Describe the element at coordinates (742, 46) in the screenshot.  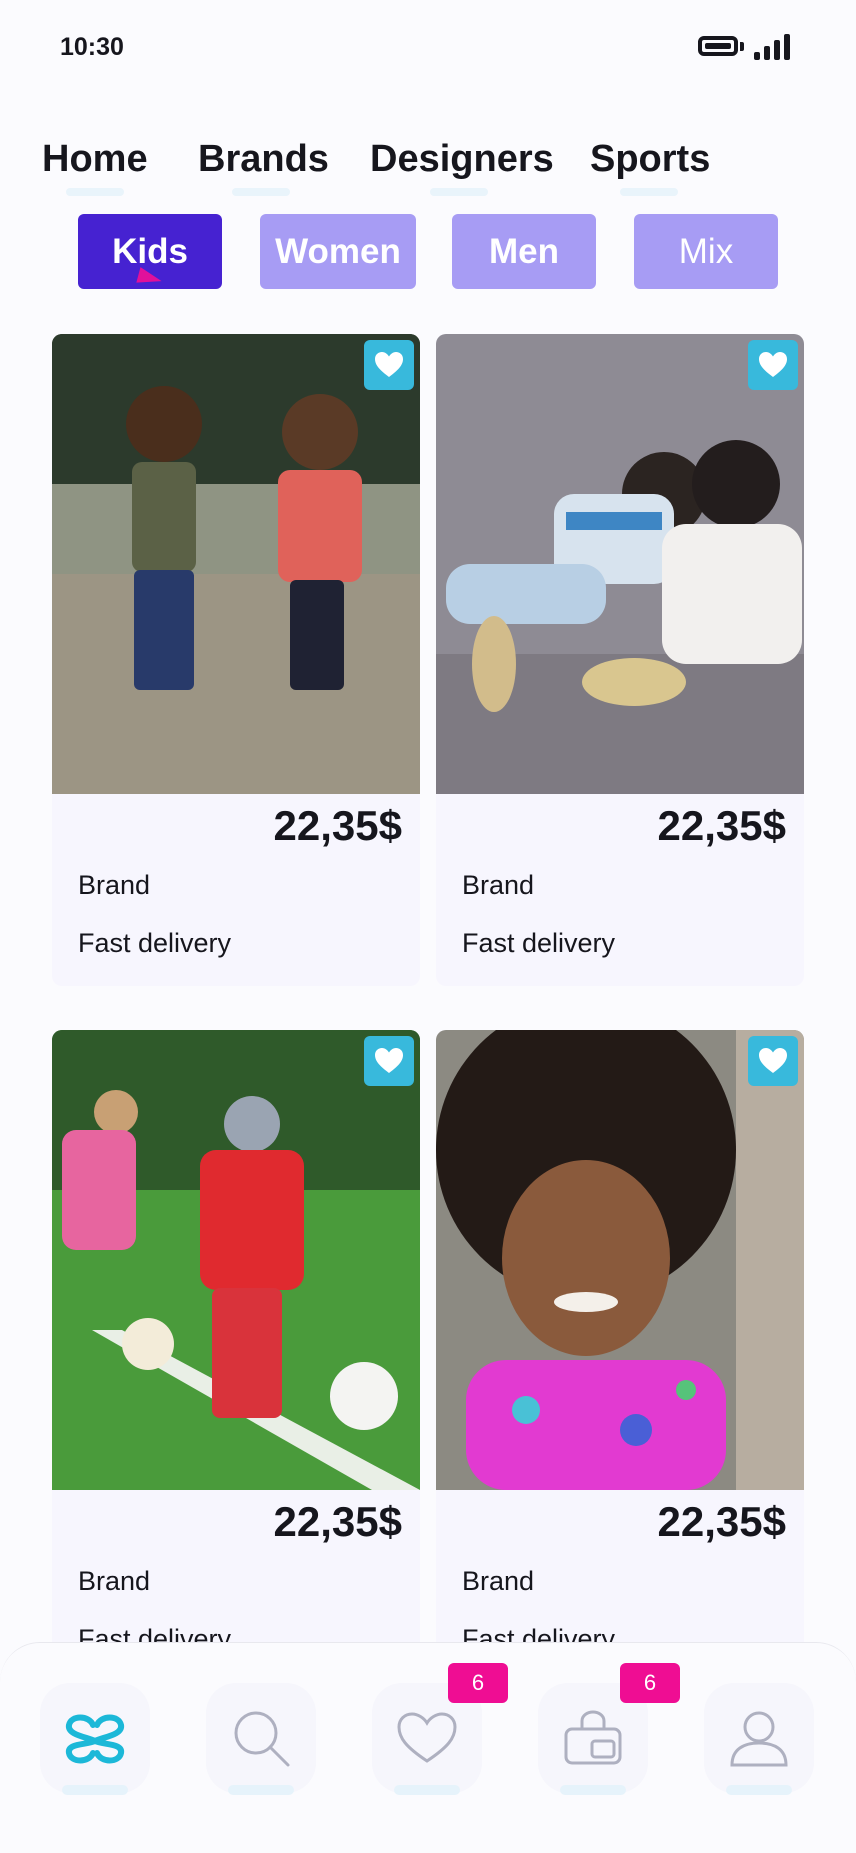
I see `battery-tip` at that location.